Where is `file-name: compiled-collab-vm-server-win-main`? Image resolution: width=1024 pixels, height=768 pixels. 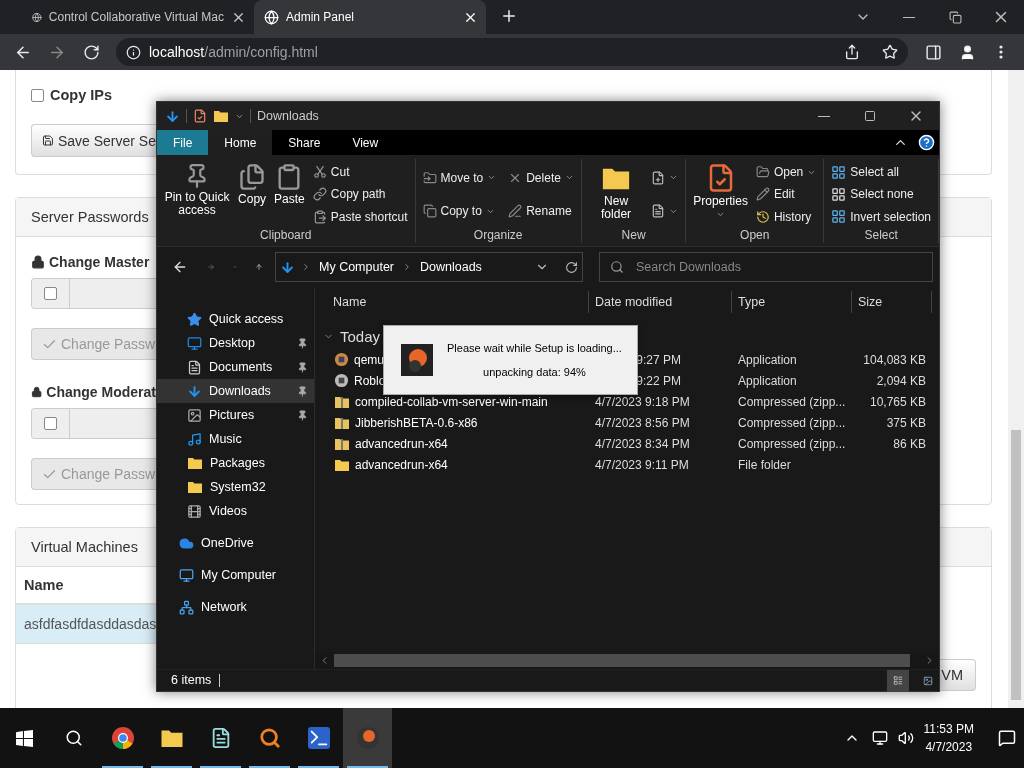 file-name: compiled-collab-vm-server-win-main is located at coordinates (451, 401).